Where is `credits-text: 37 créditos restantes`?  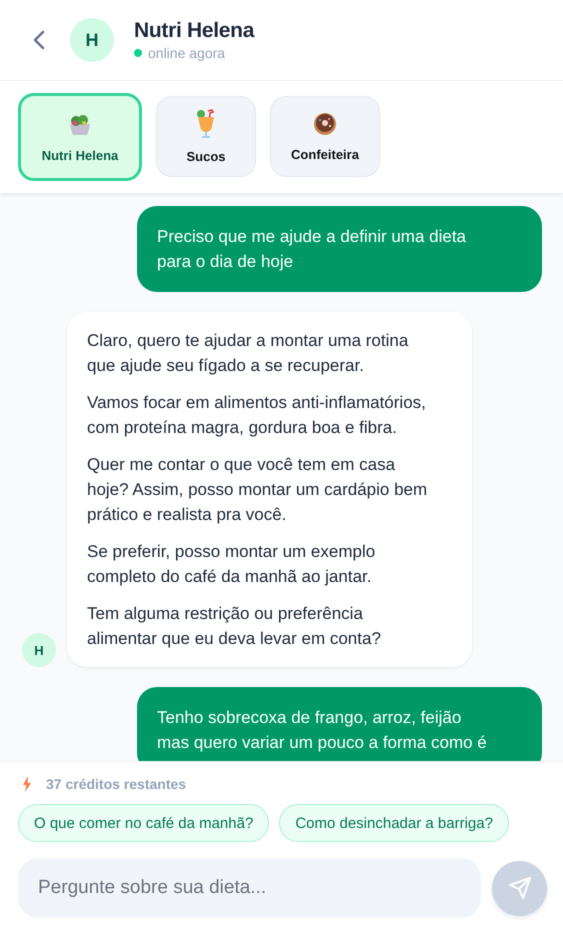
credits-text: 37 créditos restantes is located at coordinates (116, 784).